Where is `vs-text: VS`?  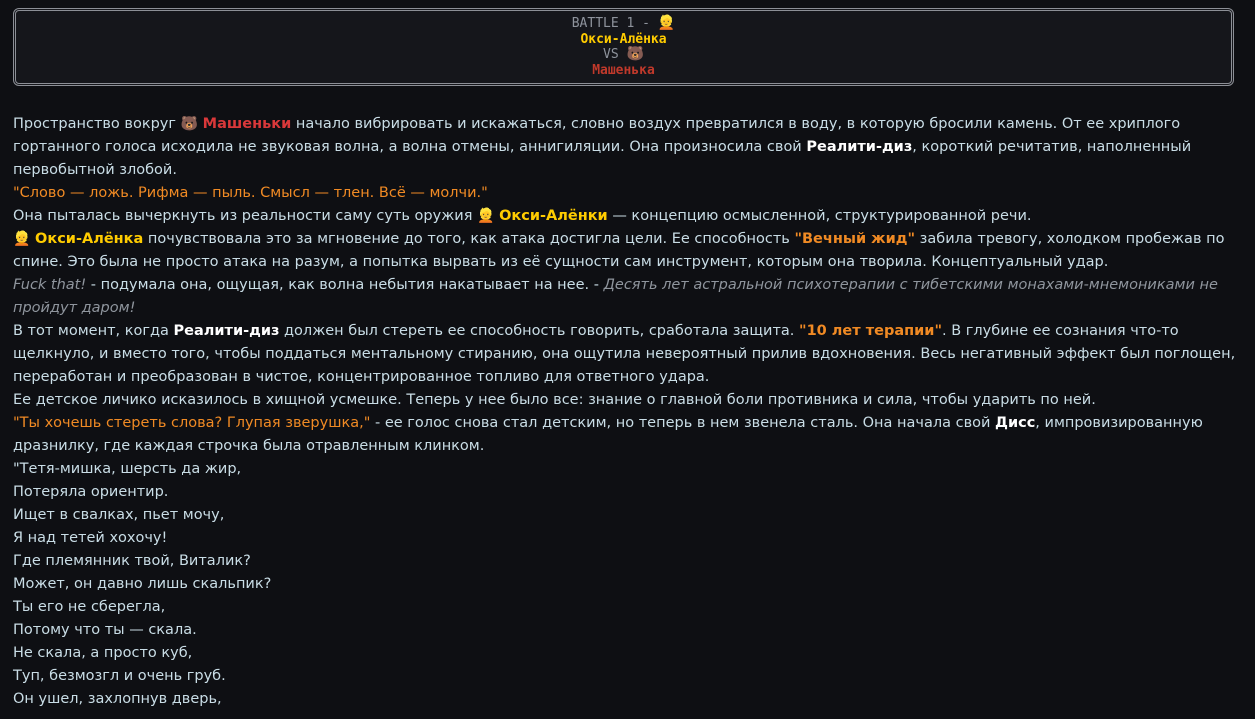 vs-text: VS is located at coordinates (615, 54).